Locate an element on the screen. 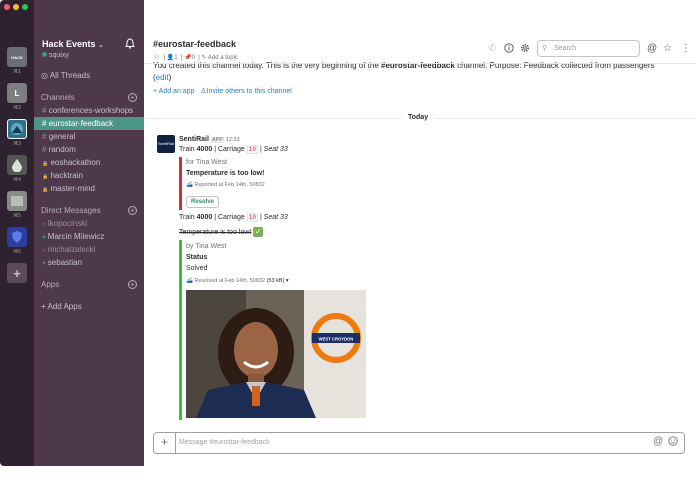  add-apps-link: + Add Apps is located at coordinates (61, 306).